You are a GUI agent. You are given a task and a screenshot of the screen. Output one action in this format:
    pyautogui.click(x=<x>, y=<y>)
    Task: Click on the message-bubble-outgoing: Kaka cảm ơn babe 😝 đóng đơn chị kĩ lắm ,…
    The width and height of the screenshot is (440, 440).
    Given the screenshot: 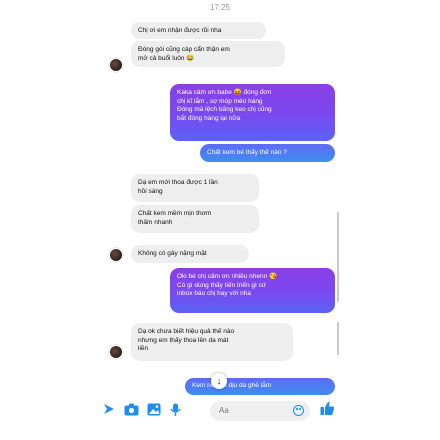 What is the action you would take?
    pyautogui.click(x=252, y=112)
    